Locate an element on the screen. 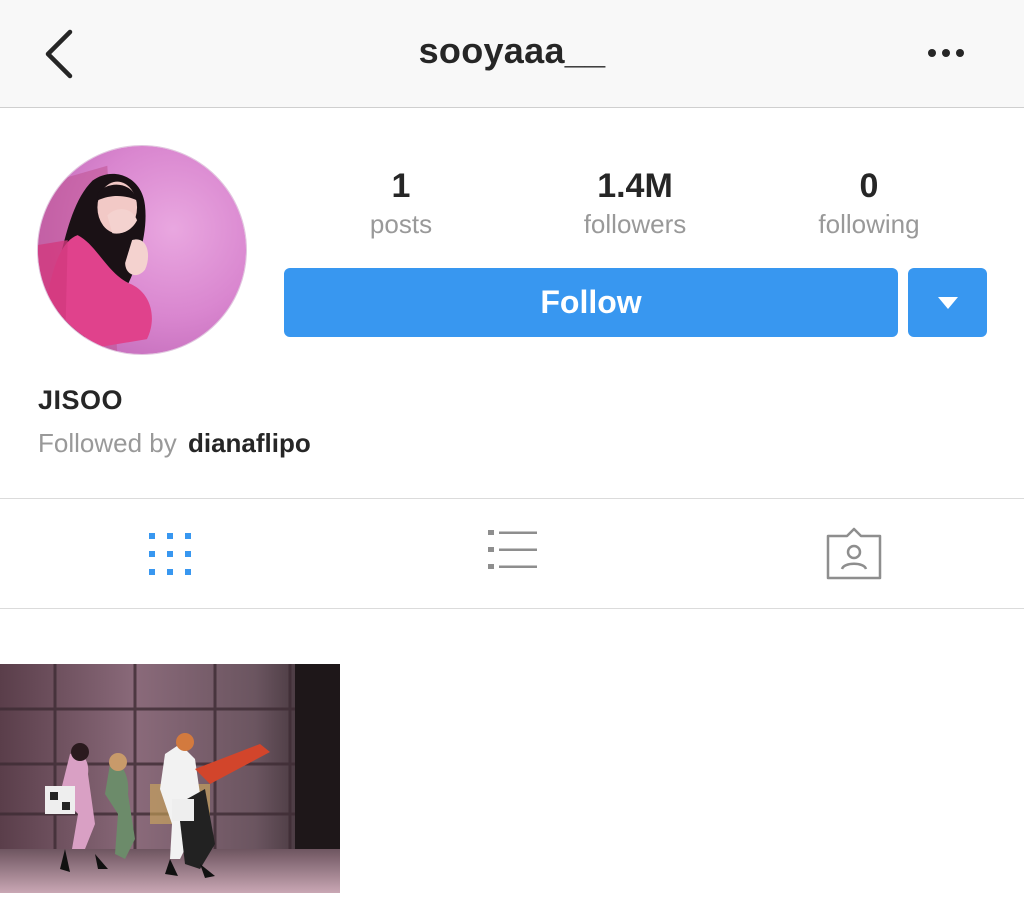 The image size is (1024, 906). tab-list-view is located at coordinates (513, 554).